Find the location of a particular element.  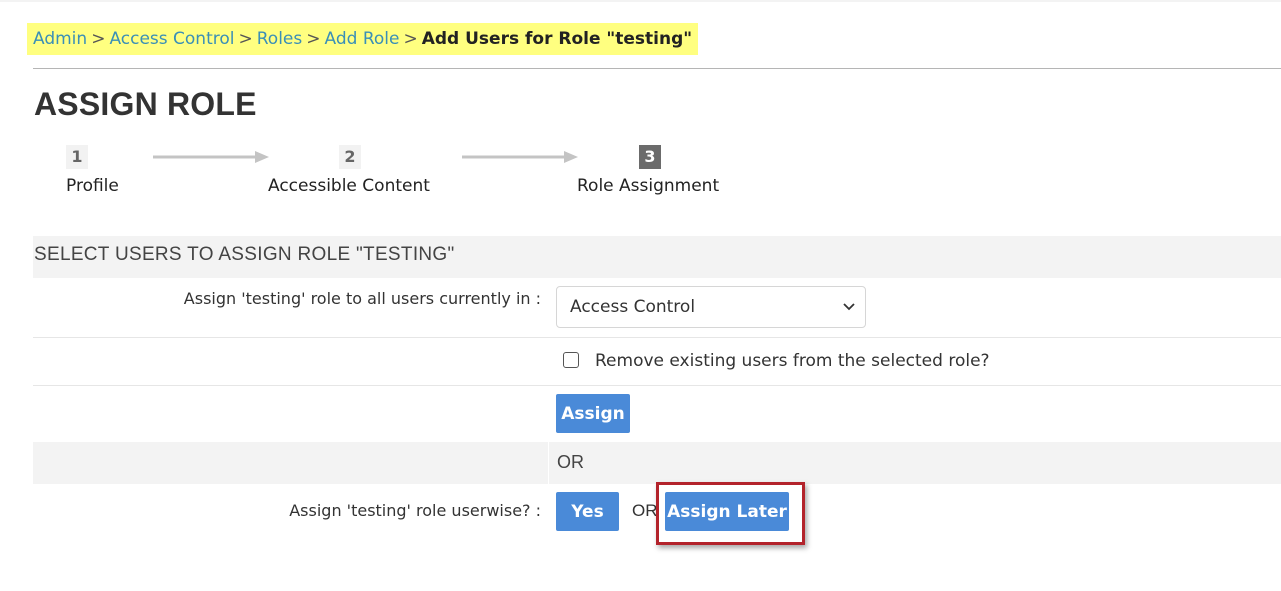

assign-button: Assign is located at coordinates (593, 413).